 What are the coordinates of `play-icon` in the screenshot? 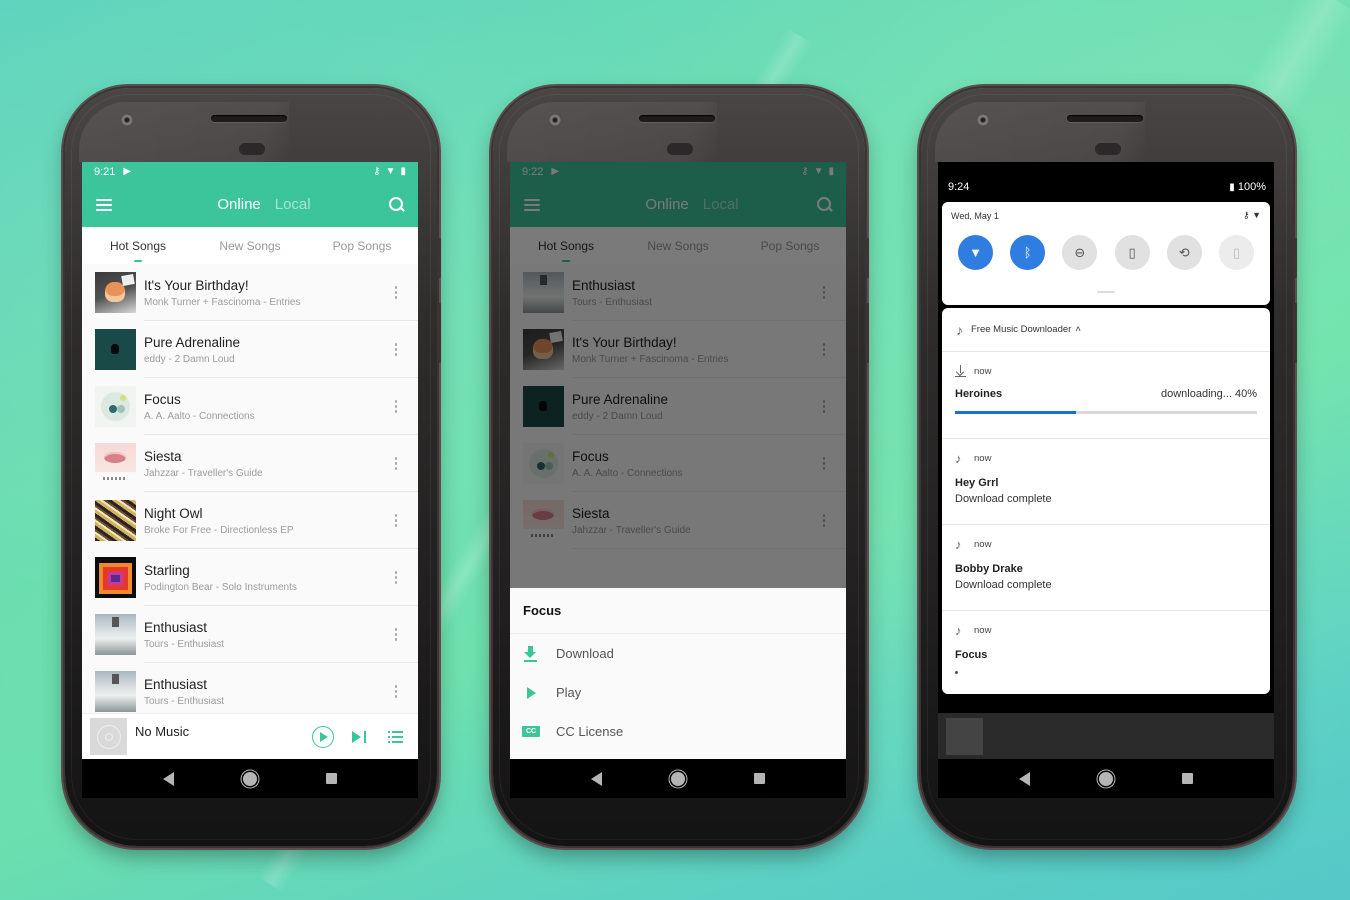 It's located at (531, 692).